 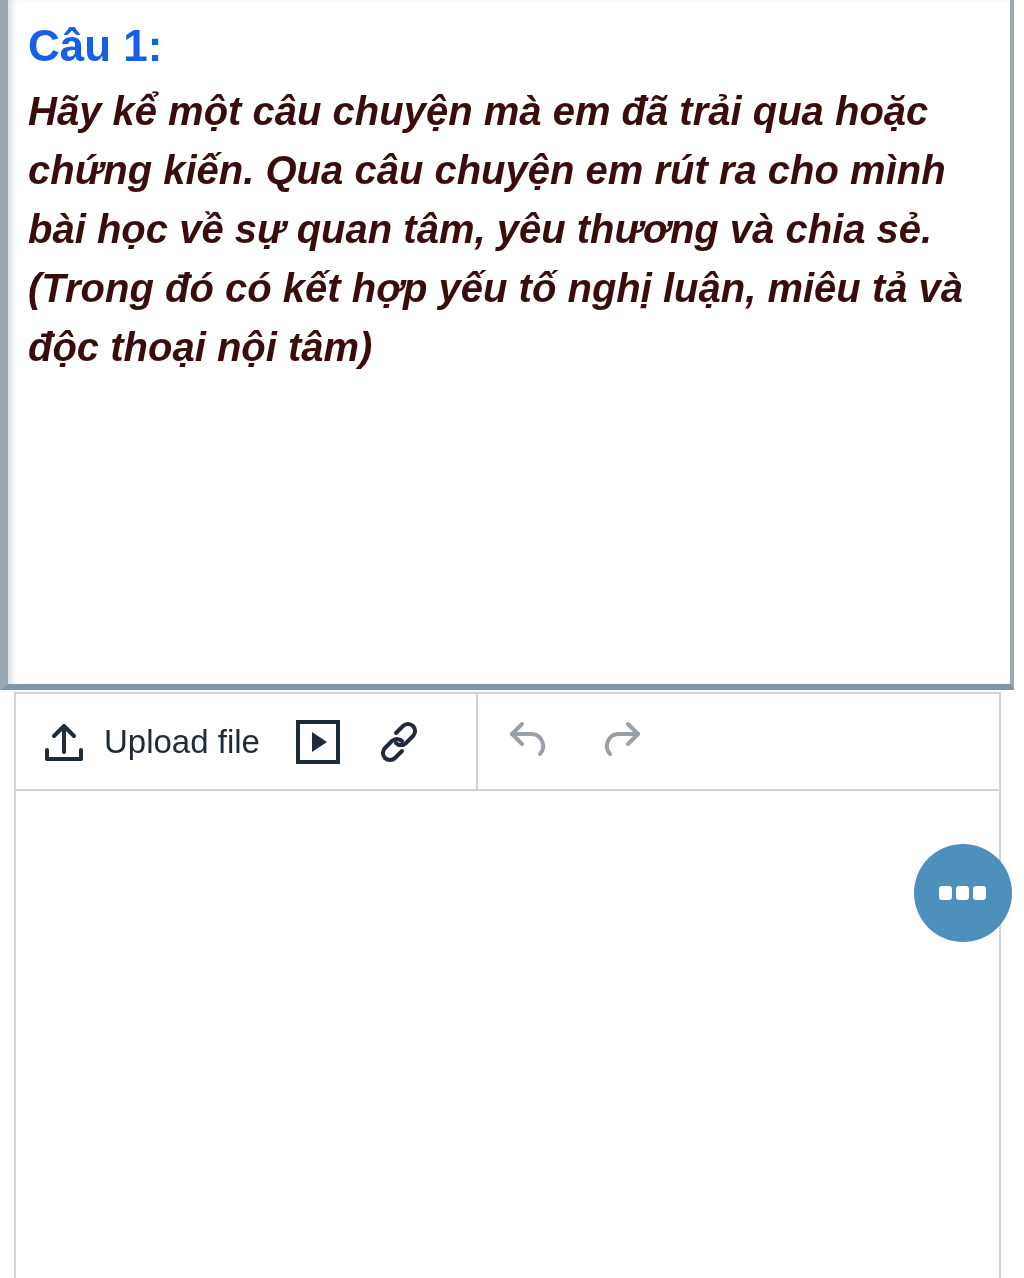 I want to click on upload-icon, so click(x=64, y=741).